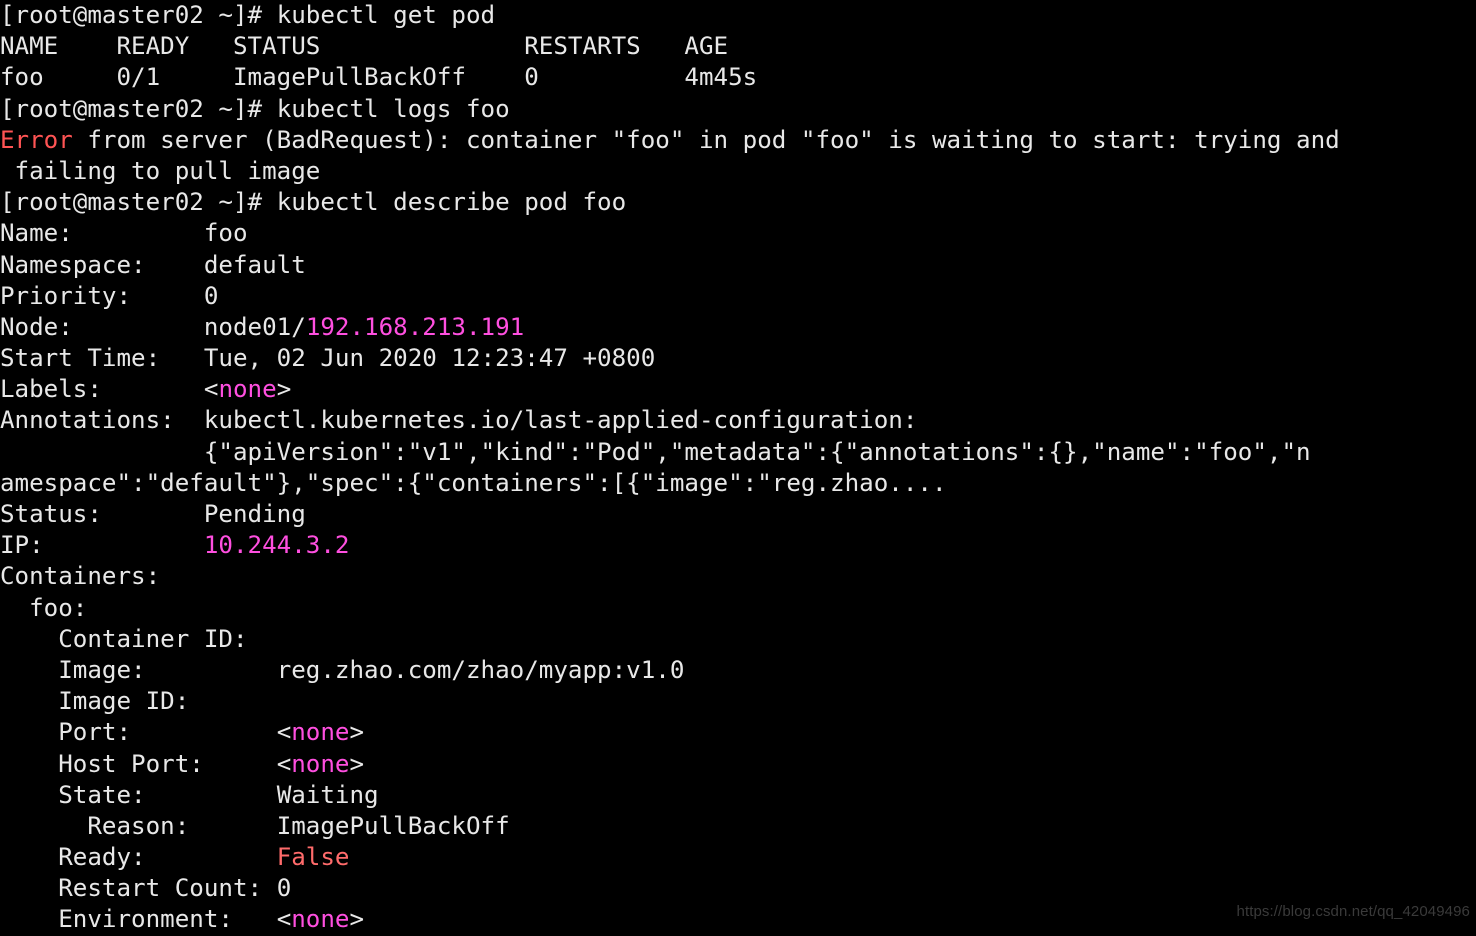  What do you see at coordinates (738, 233) in the screenshot?
I see `describe-field-name: Name: foo` at bounding box center [738, 233].